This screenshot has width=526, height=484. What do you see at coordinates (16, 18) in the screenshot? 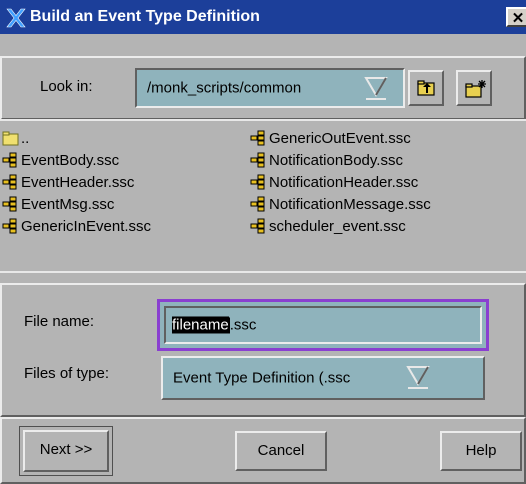
I see `x-logo-icon` at bounding box center [16, 18].